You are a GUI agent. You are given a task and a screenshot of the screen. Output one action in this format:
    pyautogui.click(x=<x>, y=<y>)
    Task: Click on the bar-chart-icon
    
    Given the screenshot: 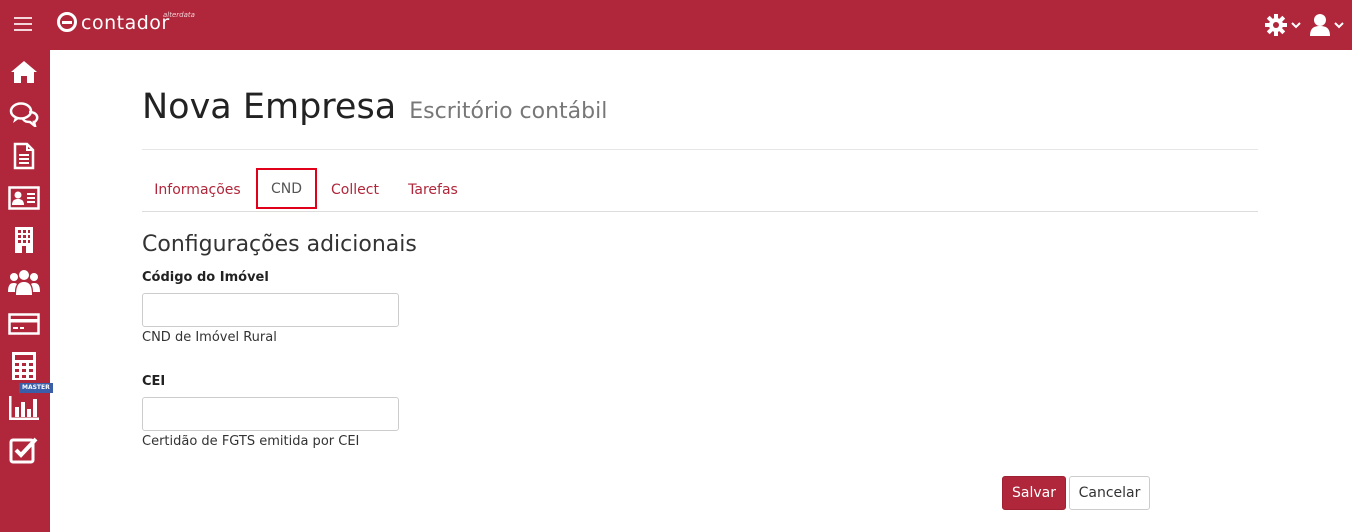 What is the action you would take?
    pyautogui.click(x=24, y=408)
    